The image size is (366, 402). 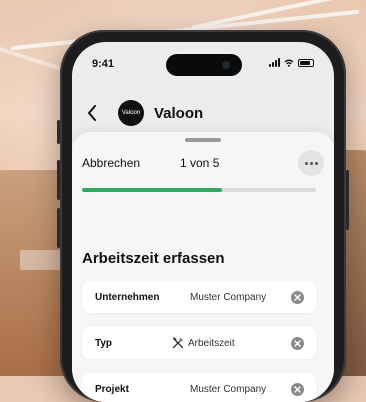 I want to click on field-unternehmen: Unternehmen Muster Company, so click(x=199, y=297).